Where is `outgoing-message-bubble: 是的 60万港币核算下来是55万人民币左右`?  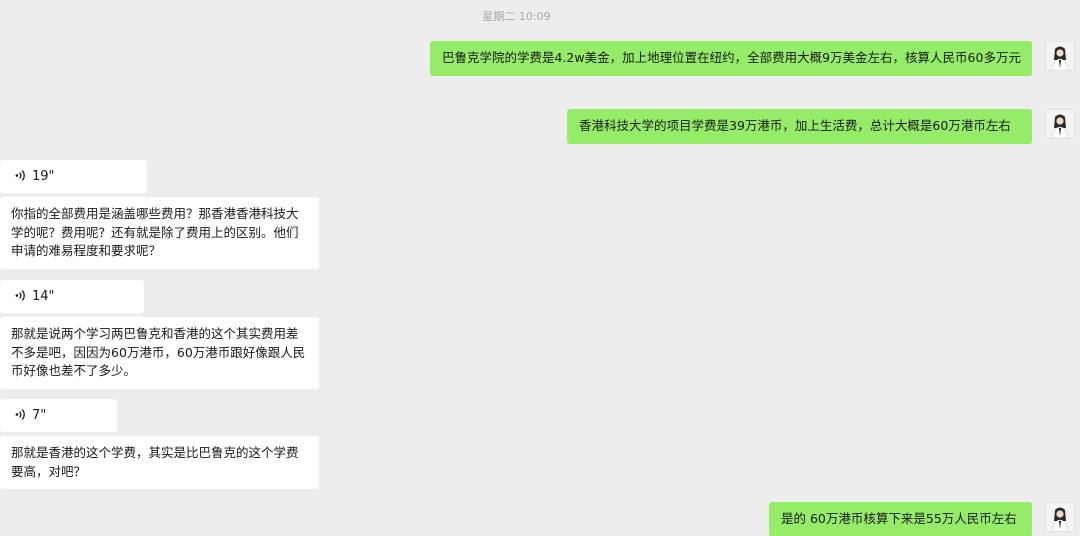
outgoing-message-bubble: 是的 60万港币核算下来是55万人民币左右 is located at coordinates (900, 519).